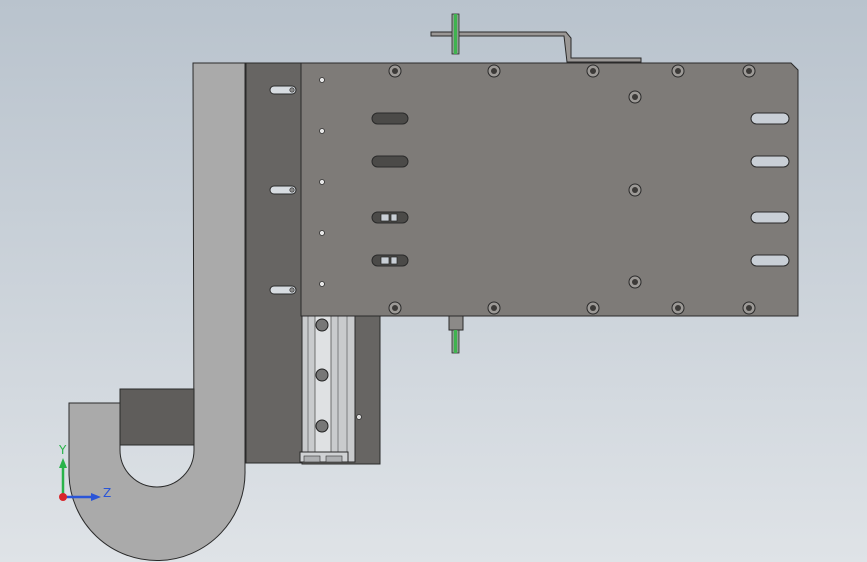 The height and width of the screenshot is (562, 867). Describe the element at coordinates (536, 47) in the screenshot. I see `top-bracket` at that location.